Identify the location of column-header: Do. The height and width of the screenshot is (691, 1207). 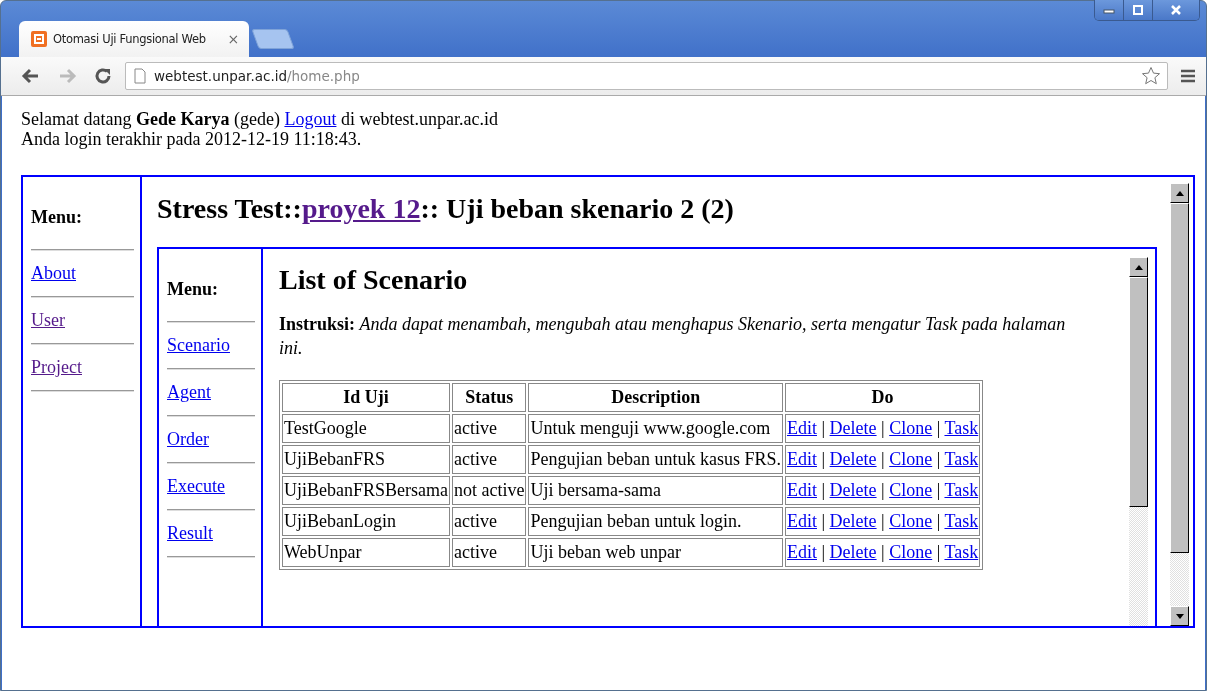
(883, 397).